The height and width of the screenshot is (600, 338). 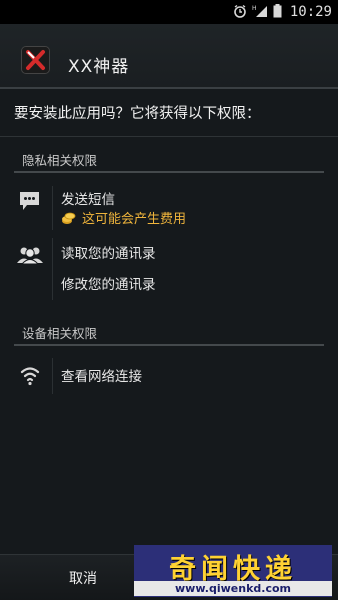 What do you see at coordinates (169, 88) in the screenshot?
I see `header-divider` at bounding box center [169, 88].